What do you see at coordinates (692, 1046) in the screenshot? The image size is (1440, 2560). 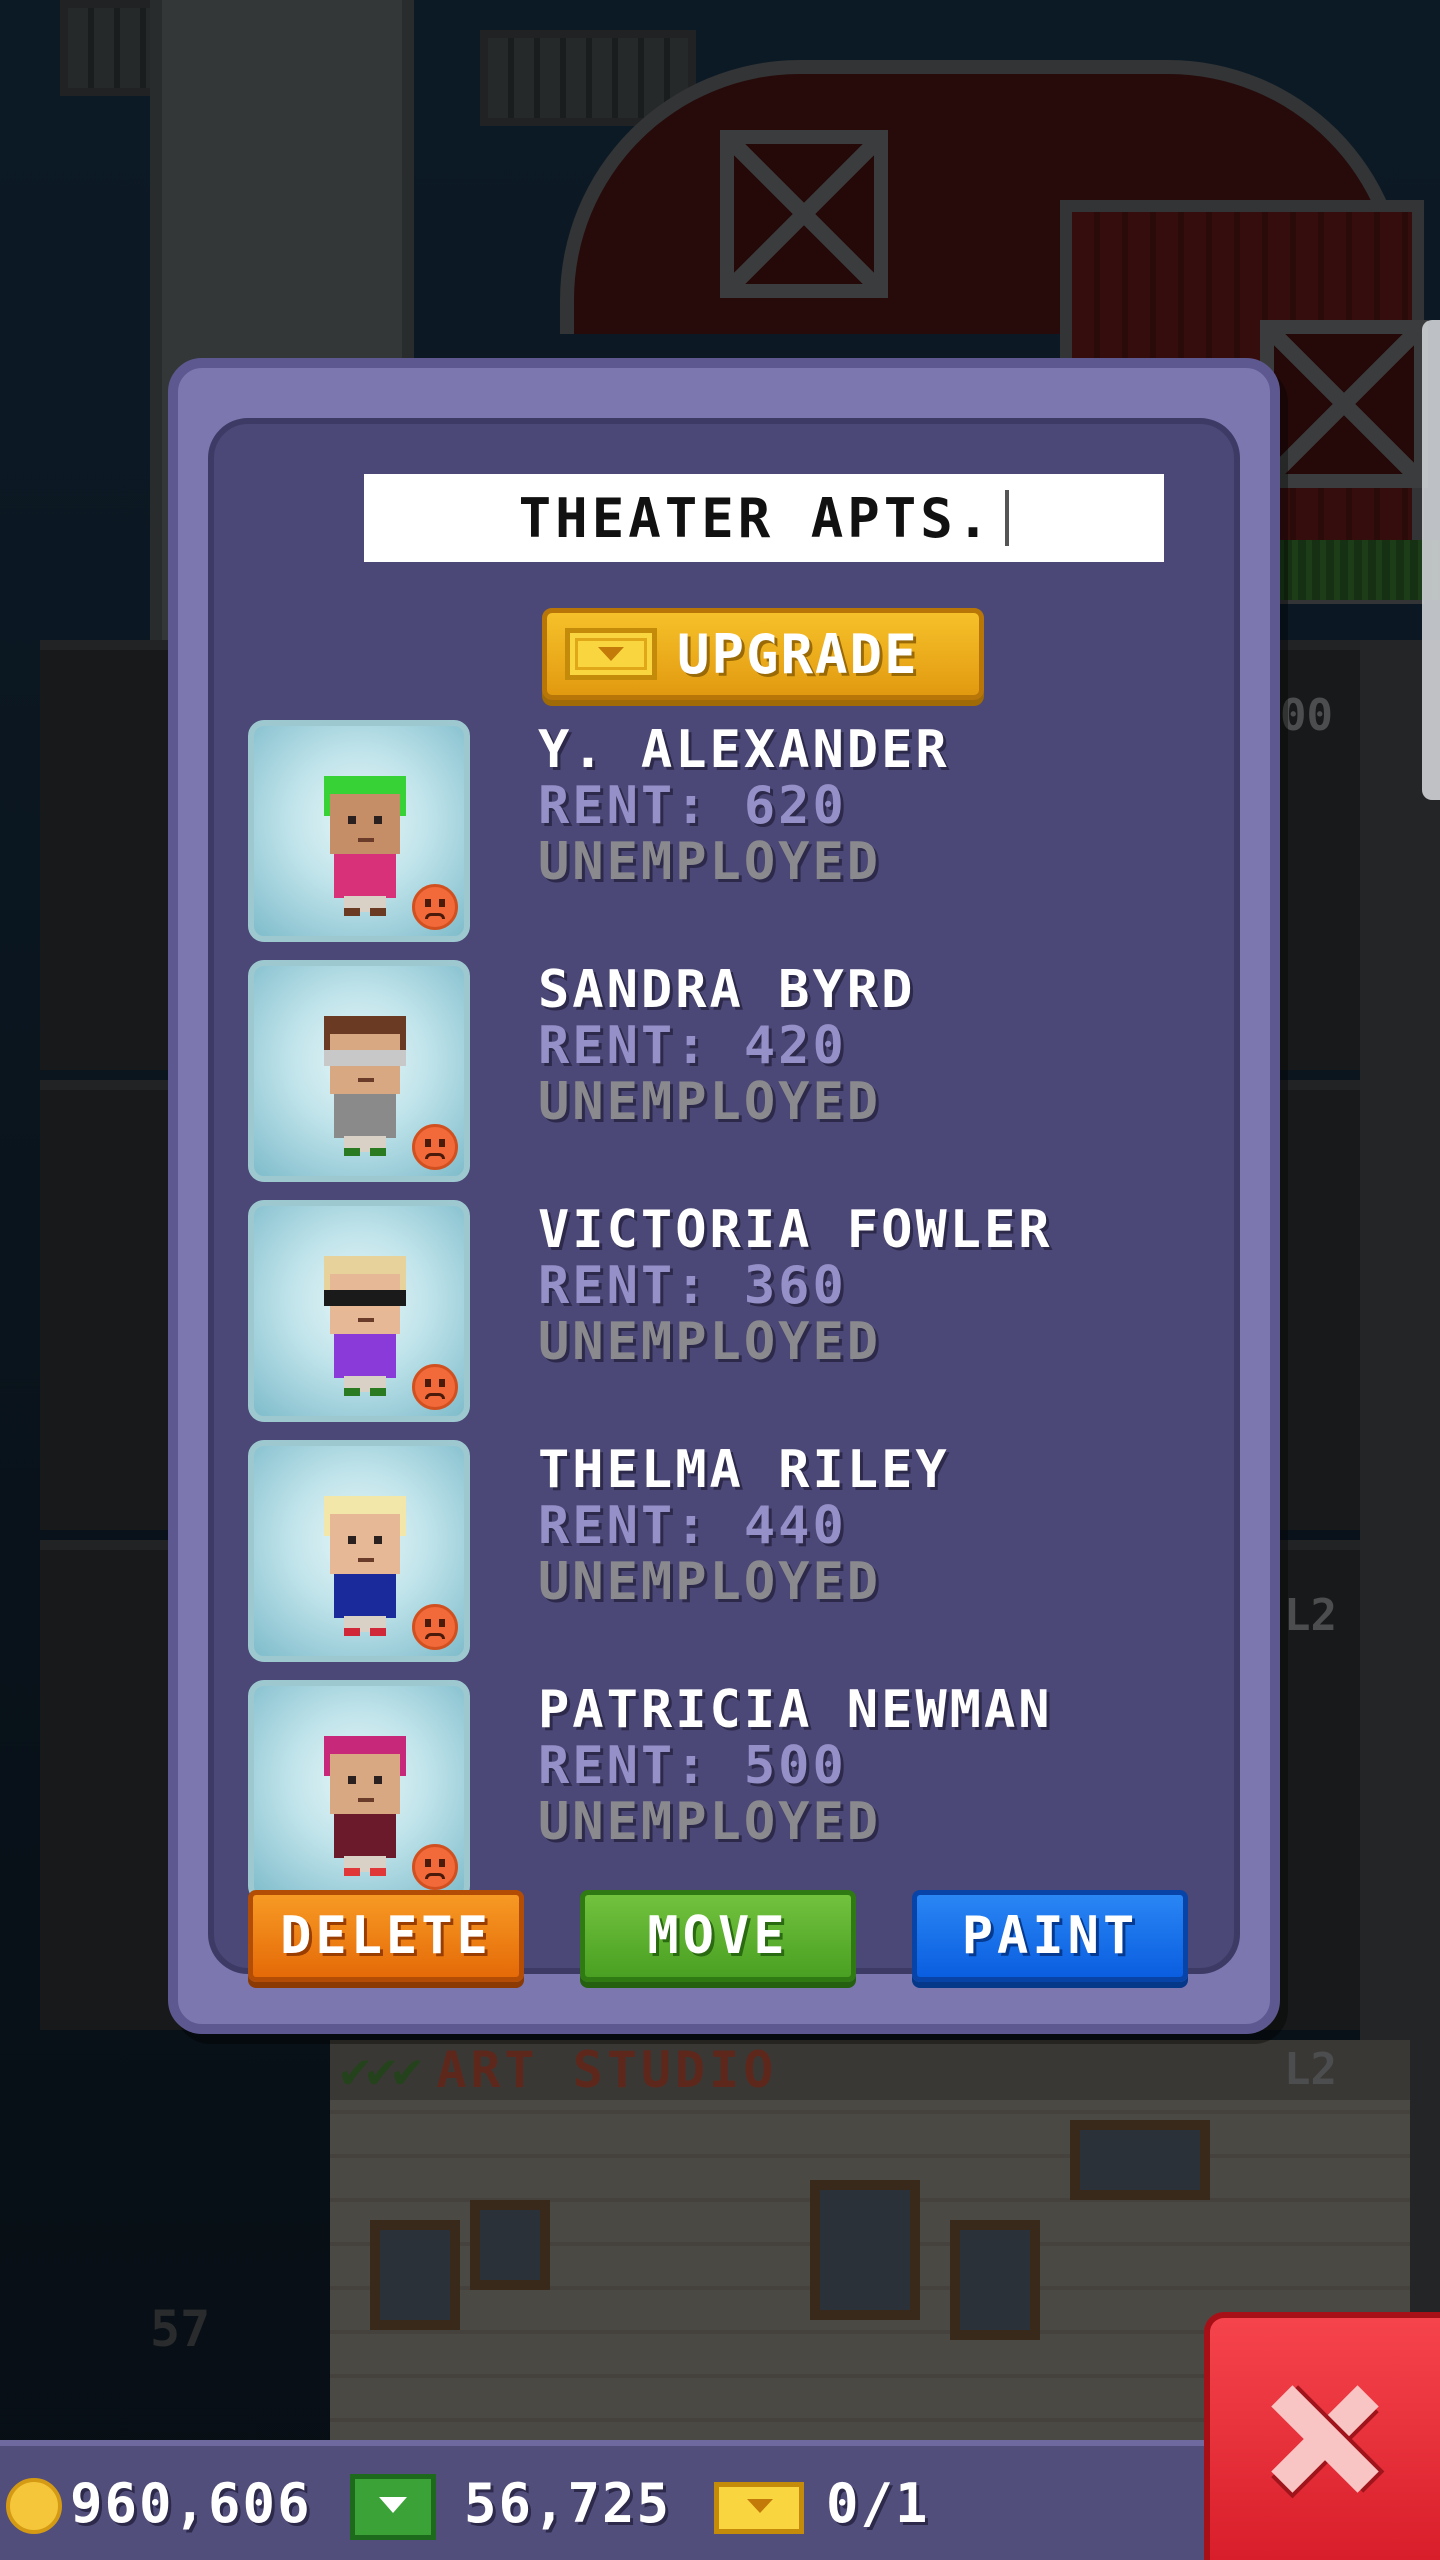 I see `resident-rent: RENT: 420` at bounding box center [692, 1046].